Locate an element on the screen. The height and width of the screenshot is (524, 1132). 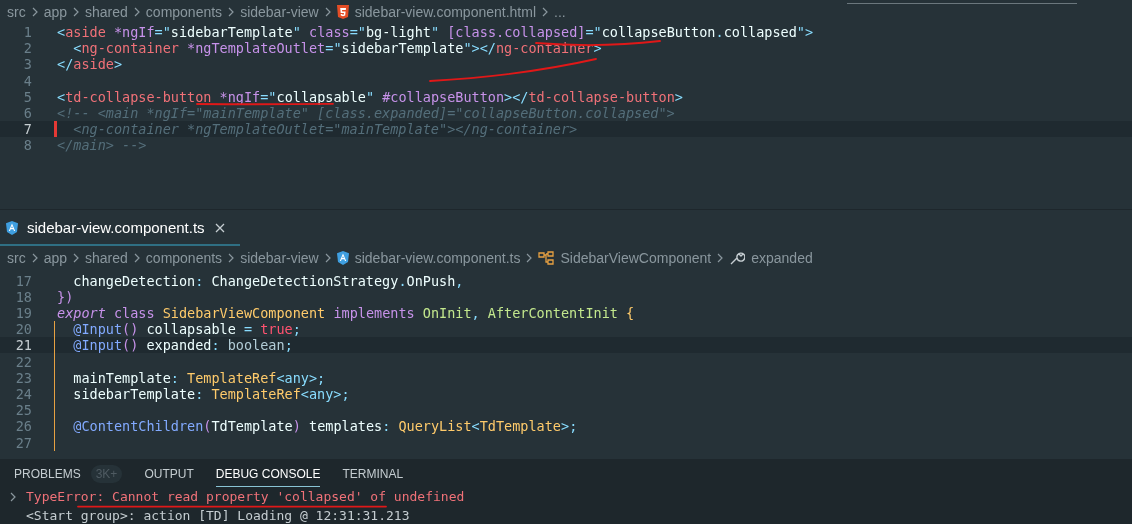
panel-tab: OUTPUT is located at coordinates (169, 473).